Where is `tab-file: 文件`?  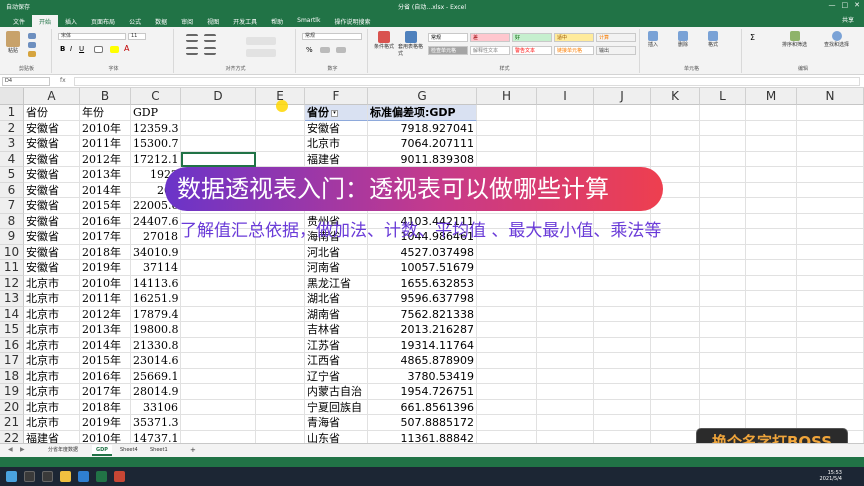
tab-file: 文件 is located at coordinates (19, 21).